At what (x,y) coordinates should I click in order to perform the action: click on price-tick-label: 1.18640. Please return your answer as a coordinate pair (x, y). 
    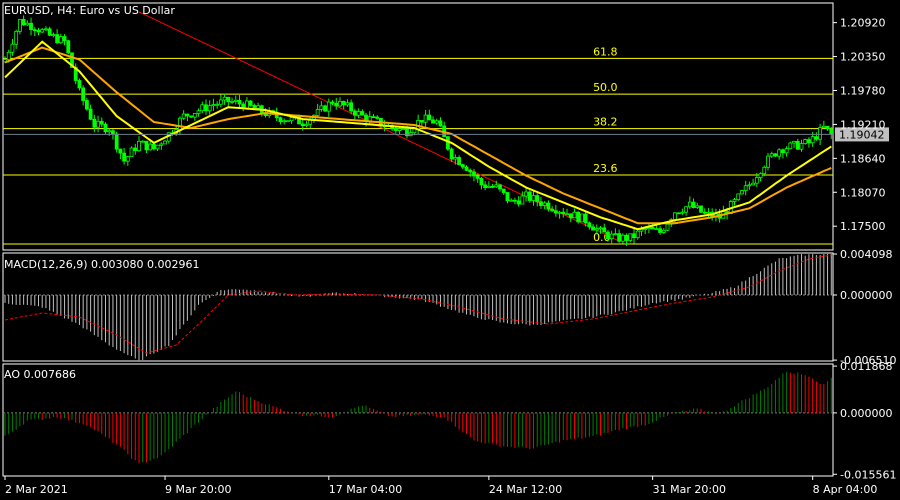
    Looking at the image, I should click on (863, 158).